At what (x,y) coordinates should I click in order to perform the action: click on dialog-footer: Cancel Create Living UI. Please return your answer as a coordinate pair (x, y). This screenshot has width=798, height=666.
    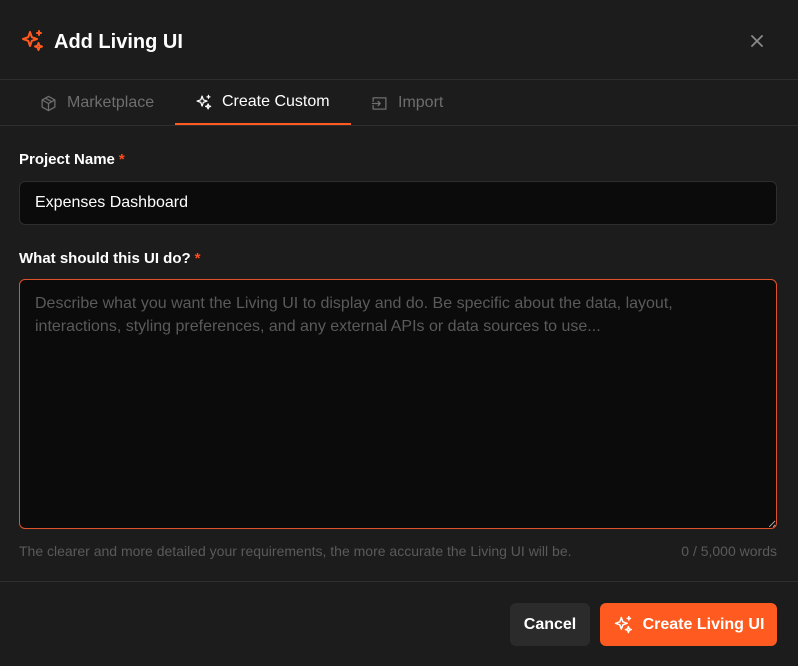
    Looking at the image, I should click on (399, 623).